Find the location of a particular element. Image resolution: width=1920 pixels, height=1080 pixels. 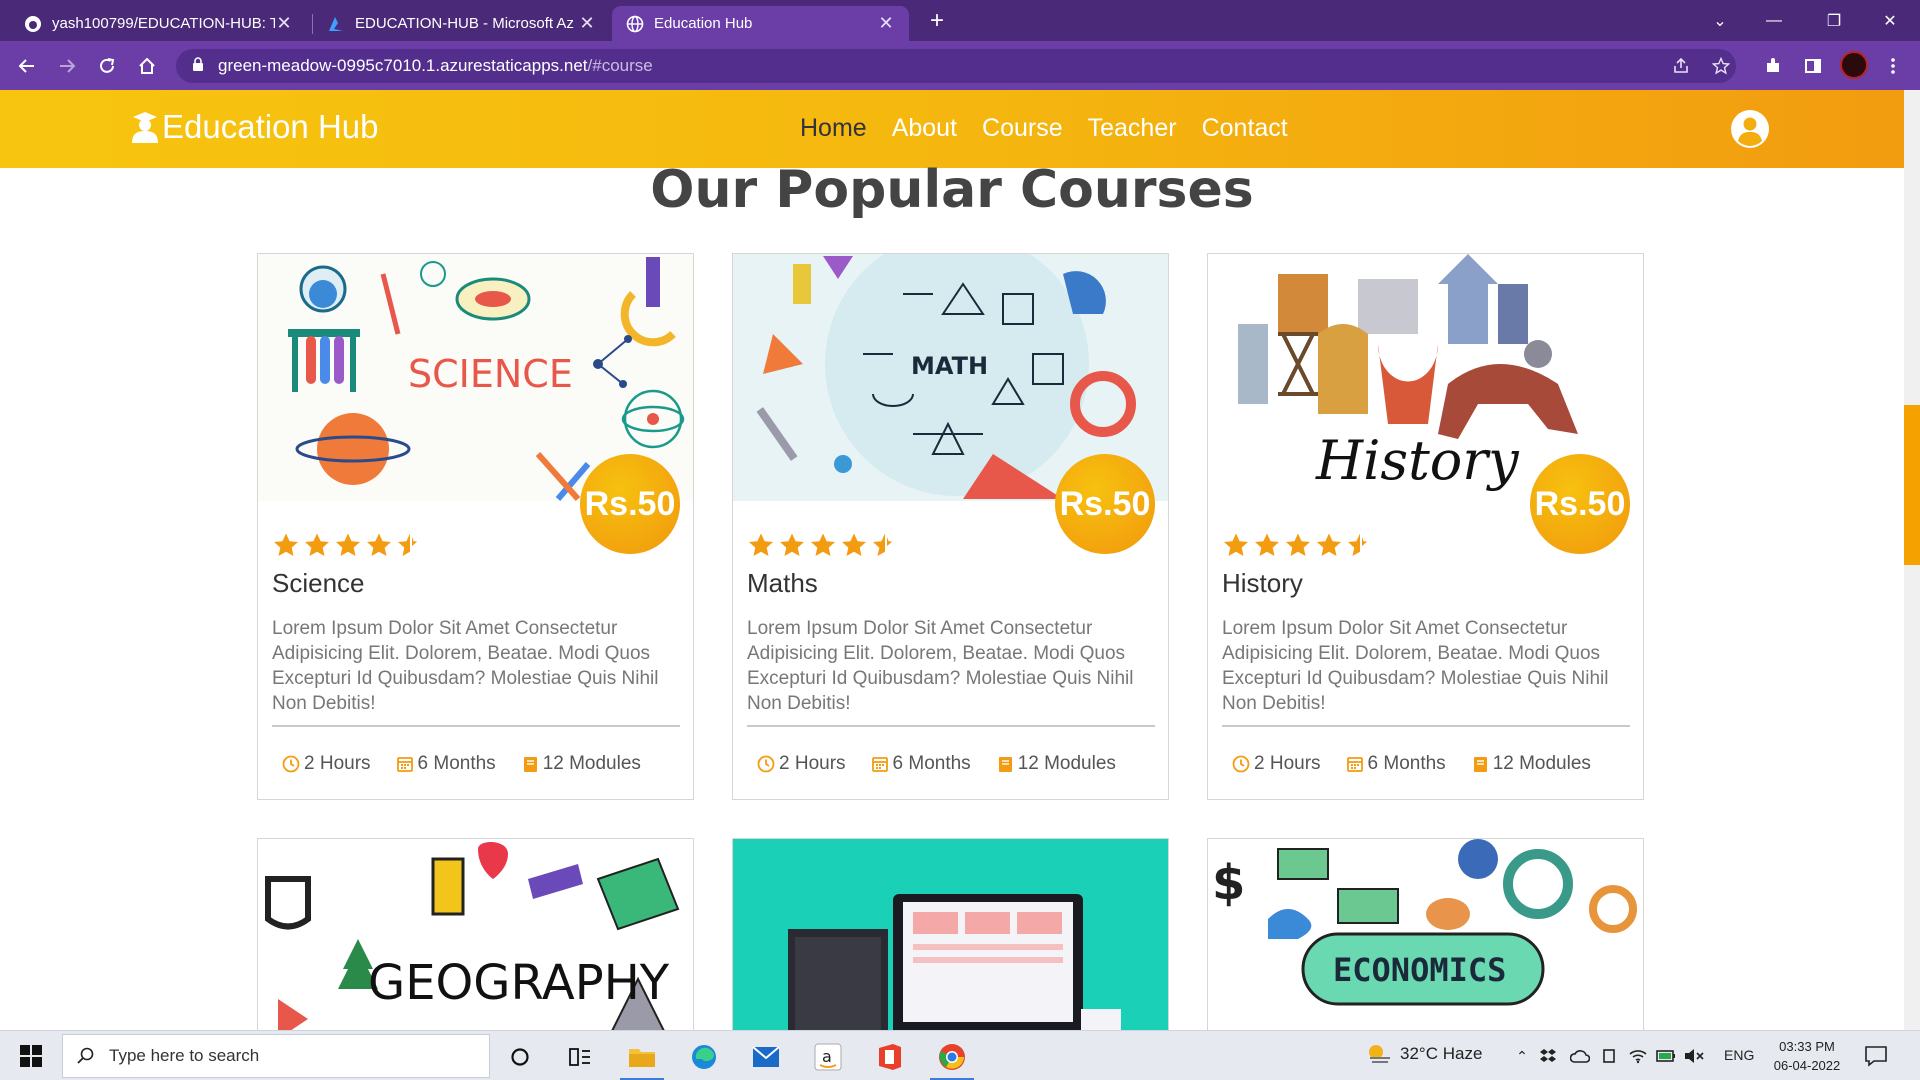

forward-button is located at coordinates (67, 66).